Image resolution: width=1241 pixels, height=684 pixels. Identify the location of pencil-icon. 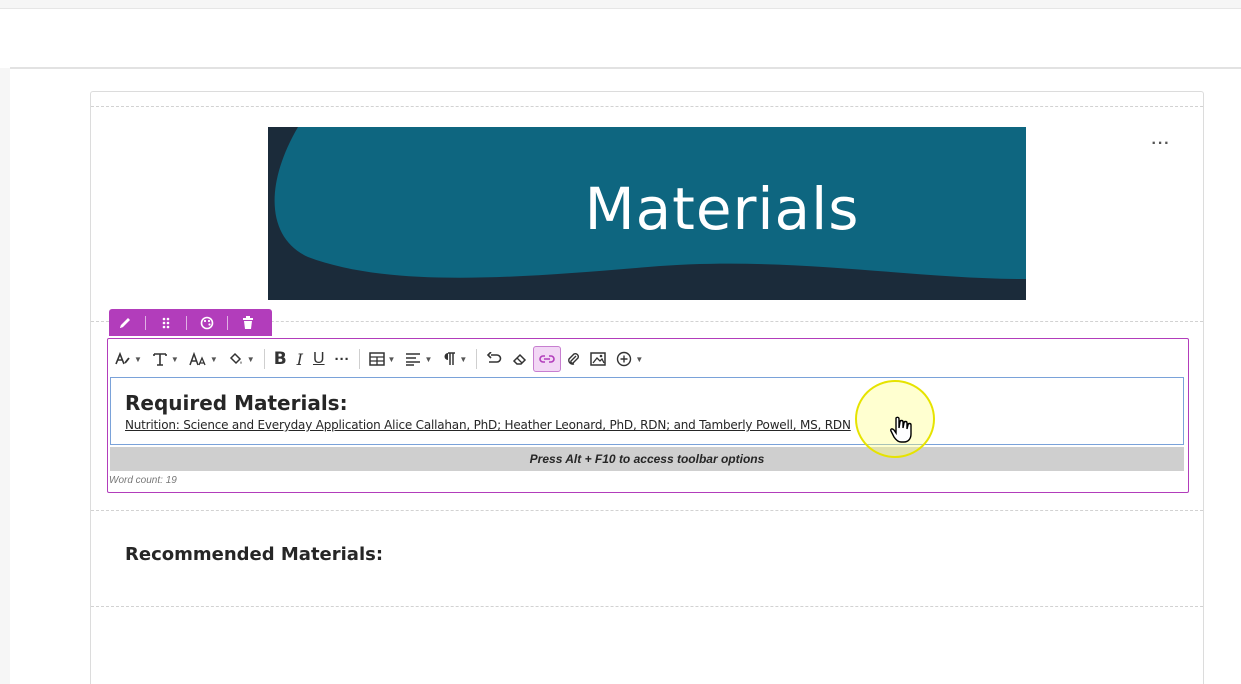
(125, 322).